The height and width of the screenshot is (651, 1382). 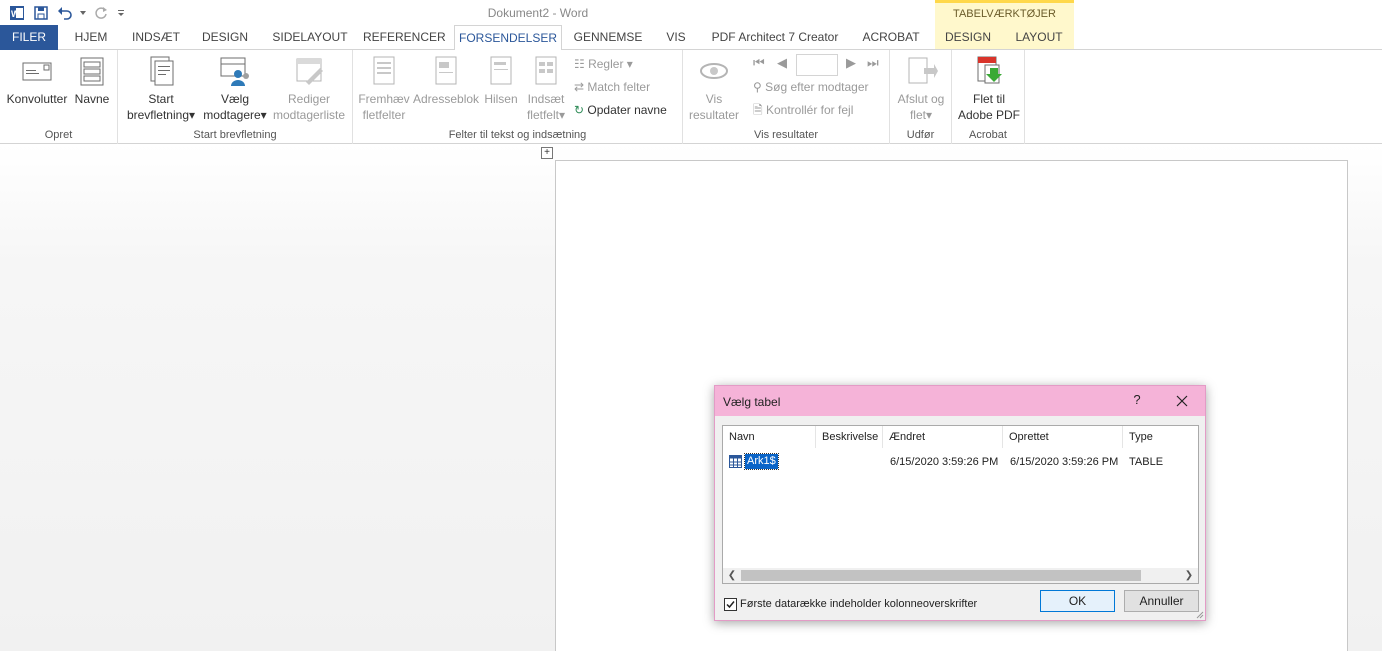 What do you see at coordinates (620, 110) in the screenshot?
I see `update-labels-button: ↻ Opdater navne` at bounding box center [620, 110].